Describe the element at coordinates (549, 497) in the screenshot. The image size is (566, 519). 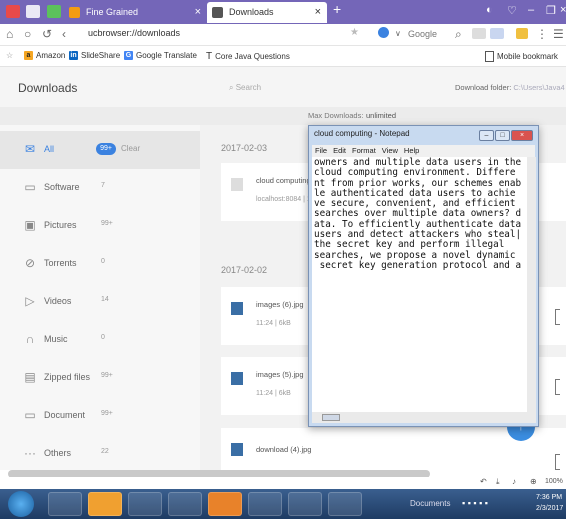
I see `clock-time: 7:36 PM` at that location.